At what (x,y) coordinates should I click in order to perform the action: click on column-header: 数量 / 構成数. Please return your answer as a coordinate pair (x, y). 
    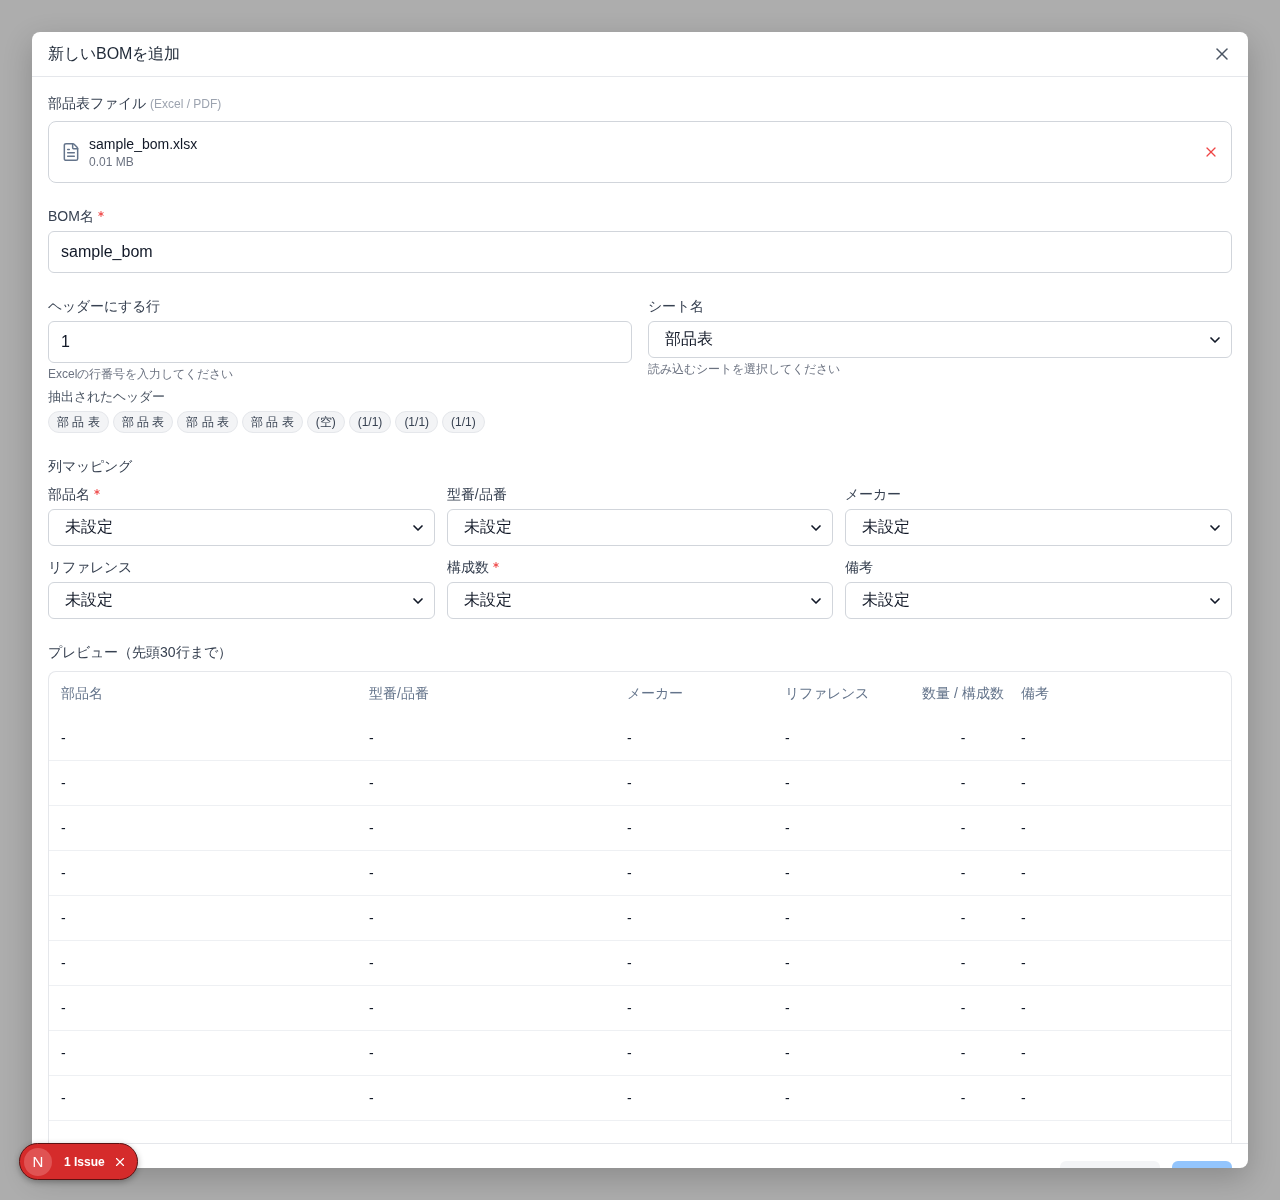
    Looking at the image, I should click on (963, 694).